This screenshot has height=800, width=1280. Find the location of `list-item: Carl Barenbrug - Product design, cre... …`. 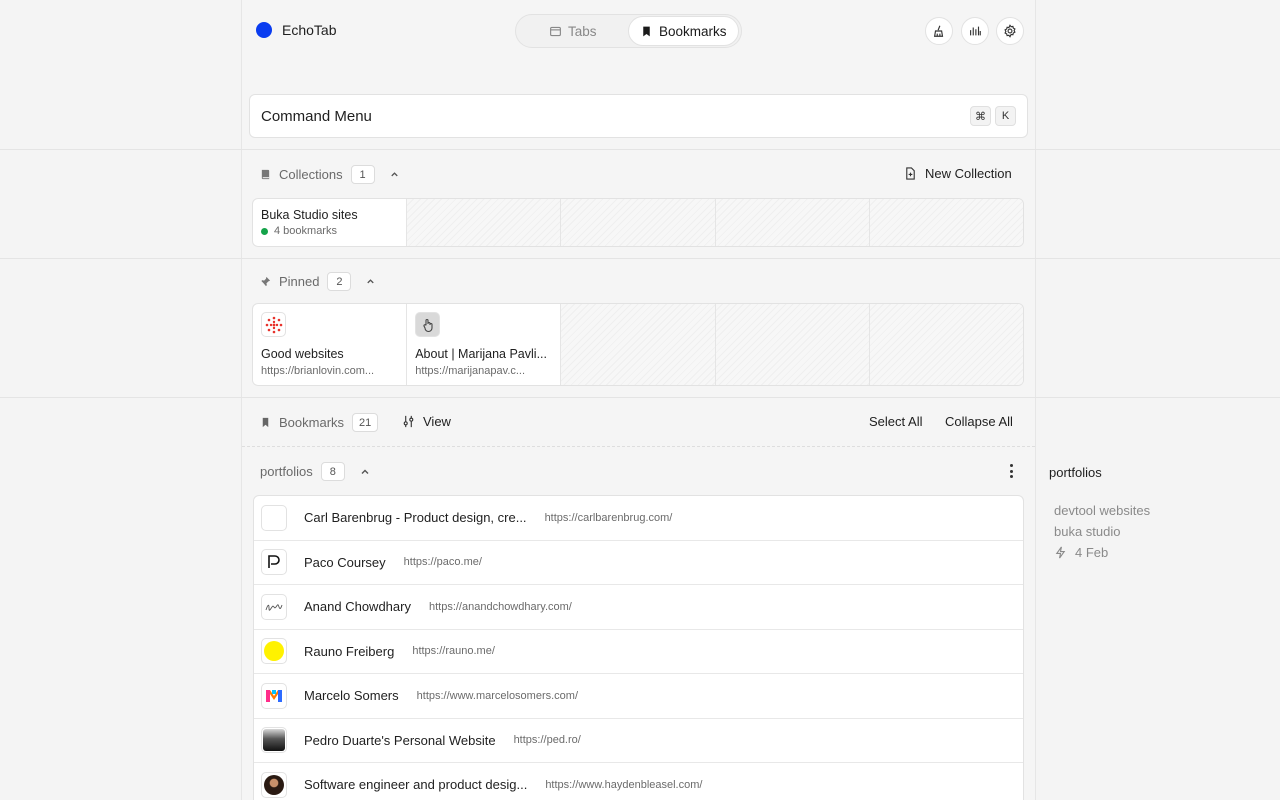

list-item: Carl Barenbrug - Product design, cre... … is located at coordinates (638, 518).